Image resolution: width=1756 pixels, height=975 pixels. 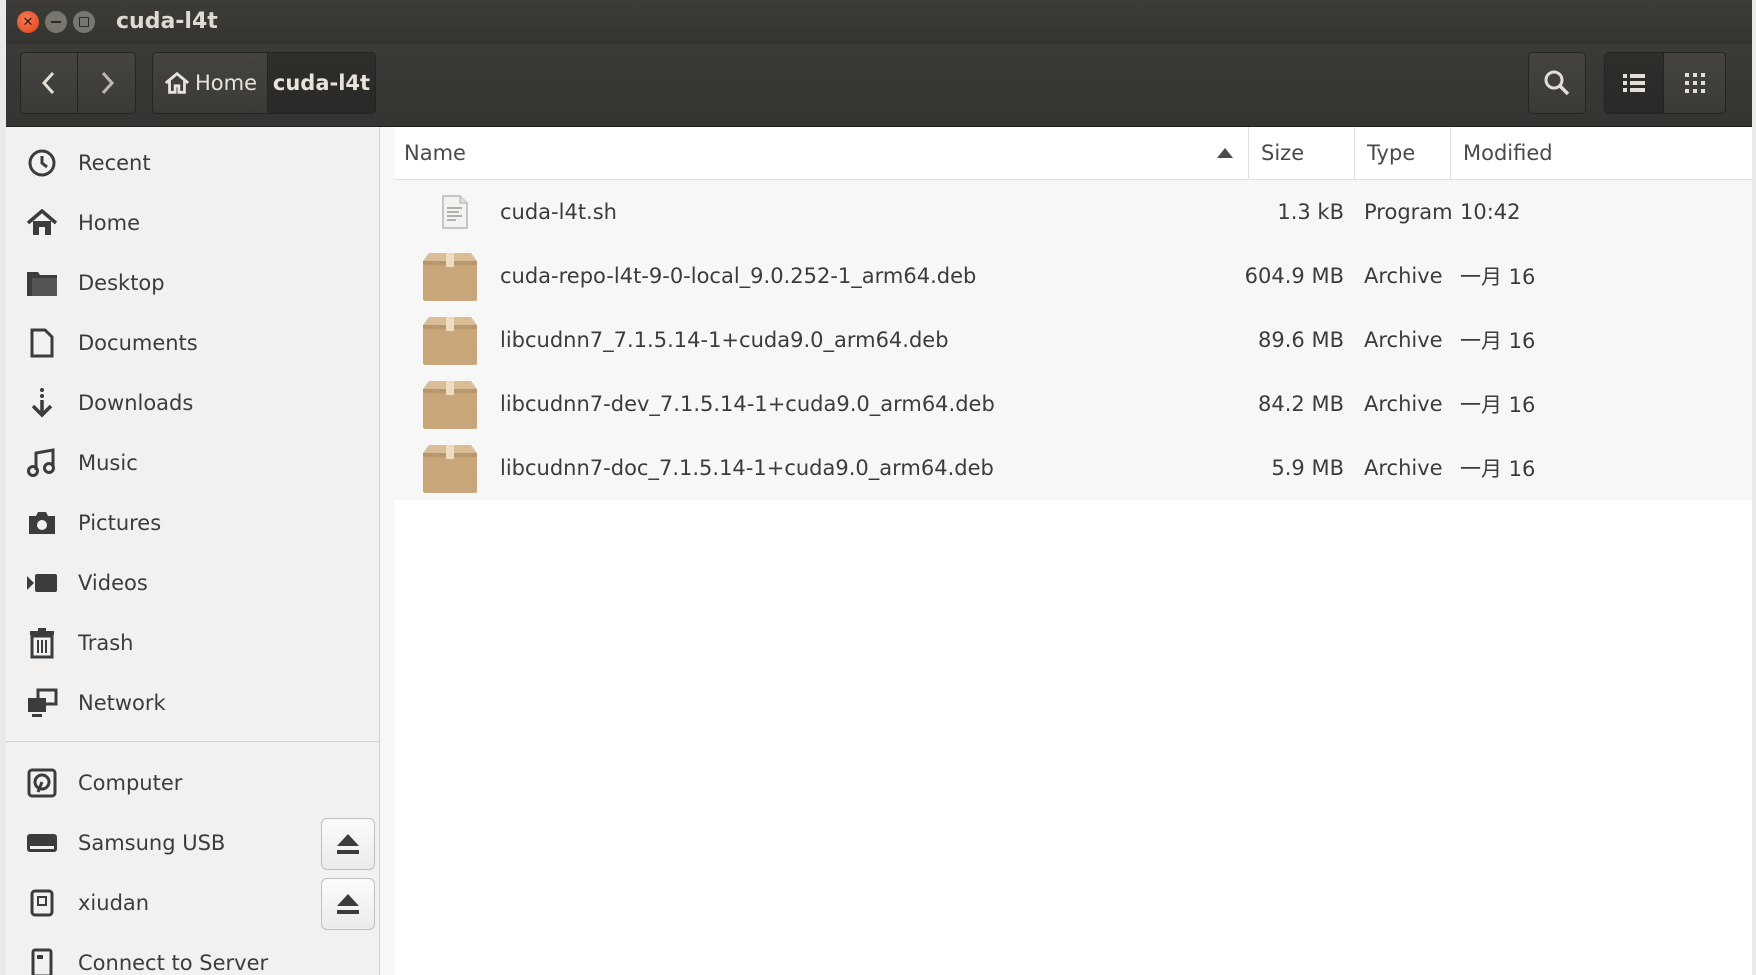 I want to click on breadcrumb-current-label: cuda-l4t, so click(x=321, y=83).